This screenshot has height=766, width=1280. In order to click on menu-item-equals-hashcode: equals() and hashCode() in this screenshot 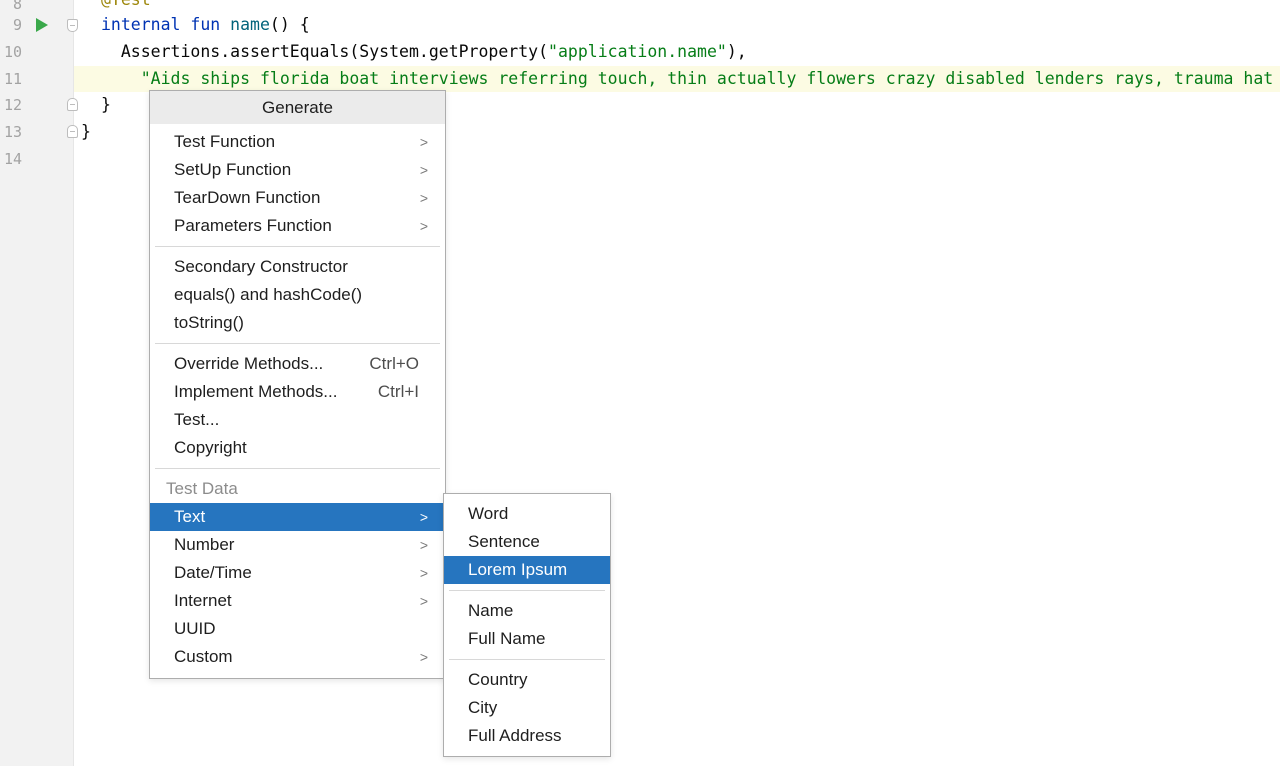, I will do `click(297, 295)`.